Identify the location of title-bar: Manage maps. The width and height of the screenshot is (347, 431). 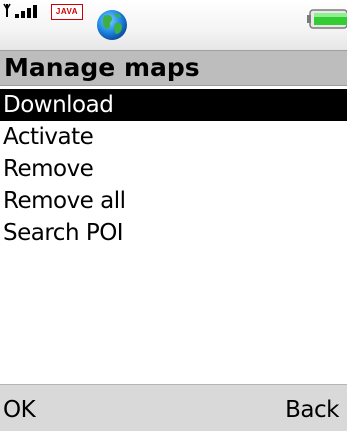
(173, 68).